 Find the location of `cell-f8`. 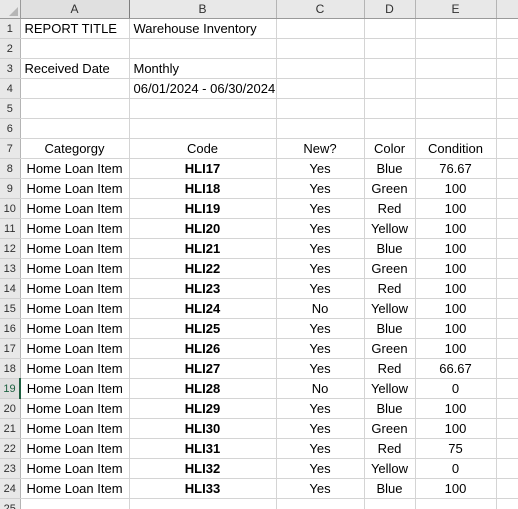

cell-f8 is located at coordinates (507, 168).